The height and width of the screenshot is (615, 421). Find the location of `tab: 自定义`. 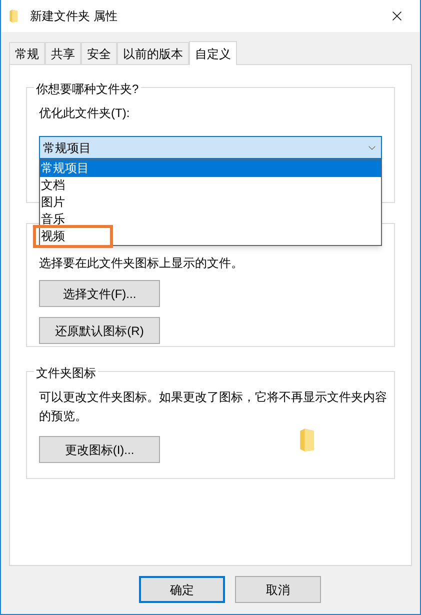

tab: 自定义 is located at coordinates (213, 53).